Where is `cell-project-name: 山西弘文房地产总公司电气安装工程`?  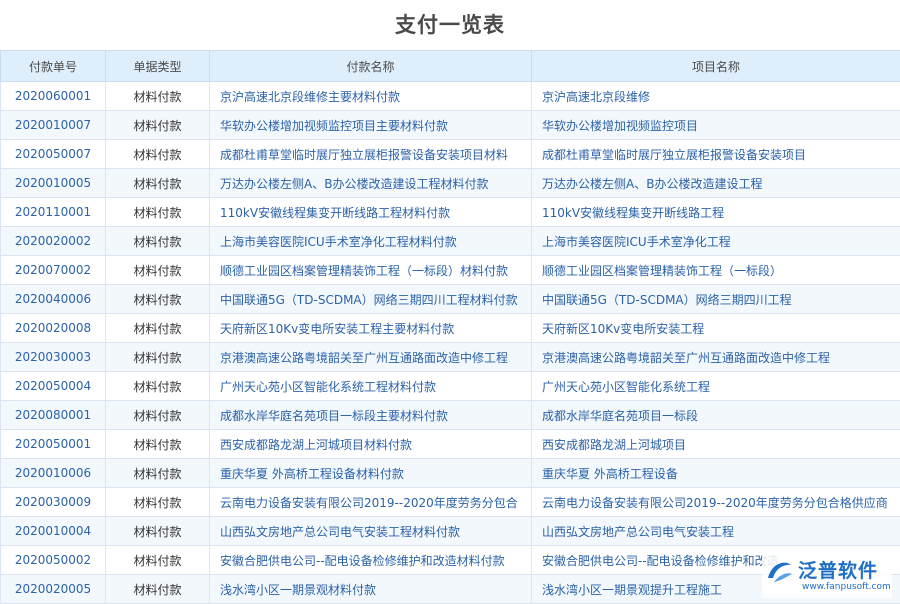 cell-project-name: 山西弘文房地产总公司电气安装工程 is located at coordinates (716, 531).